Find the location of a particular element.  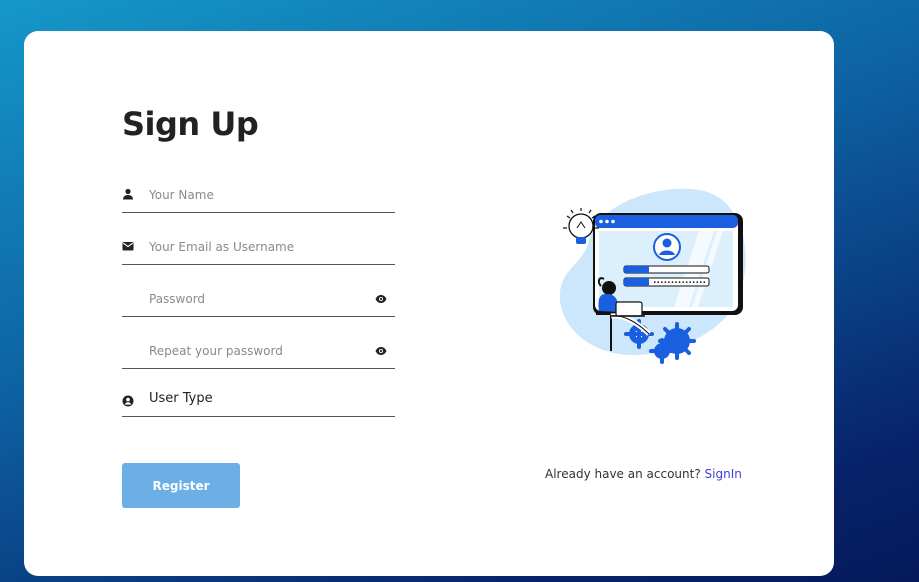

person-icon is located at coordinates (128, 194).